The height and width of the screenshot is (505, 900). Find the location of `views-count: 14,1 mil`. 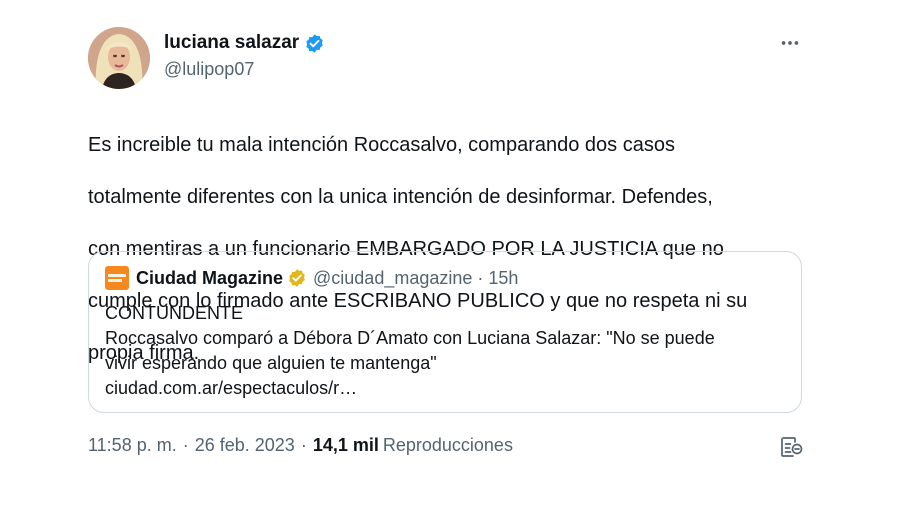

views-count: 14,1 mil is located at coordinates (345, 445).